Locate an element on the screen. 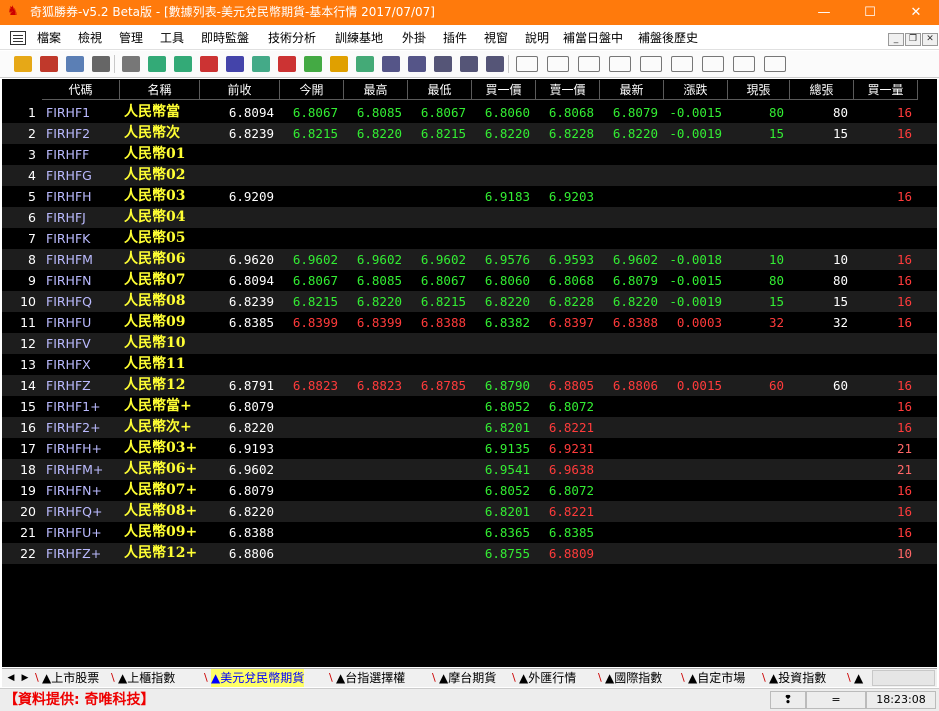 The width and height of the screenshot is (939, 711). table-row: 7 FIRHFK 人民幣05 is located at coordinates (469, 238).